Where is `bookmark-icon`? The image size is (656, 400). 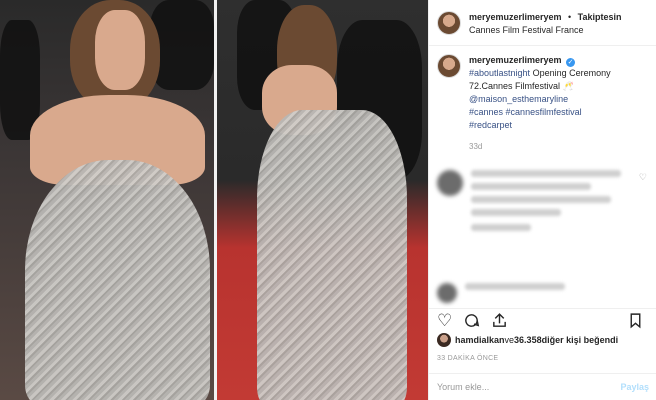 bookmark-icon is located at coordinates (635, 322).